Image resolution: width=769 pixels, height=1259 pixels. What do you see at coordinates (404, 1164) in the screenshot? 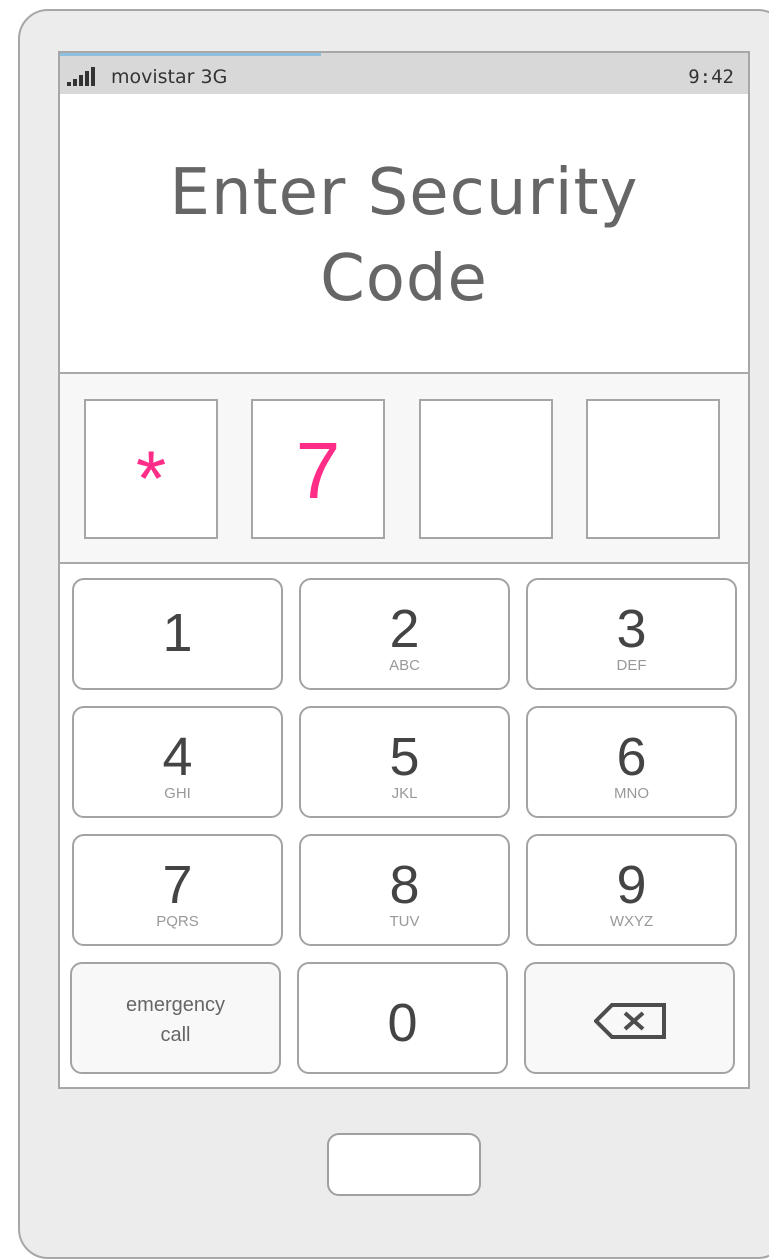
I see `home-button` at bounding box center [404, 1164].